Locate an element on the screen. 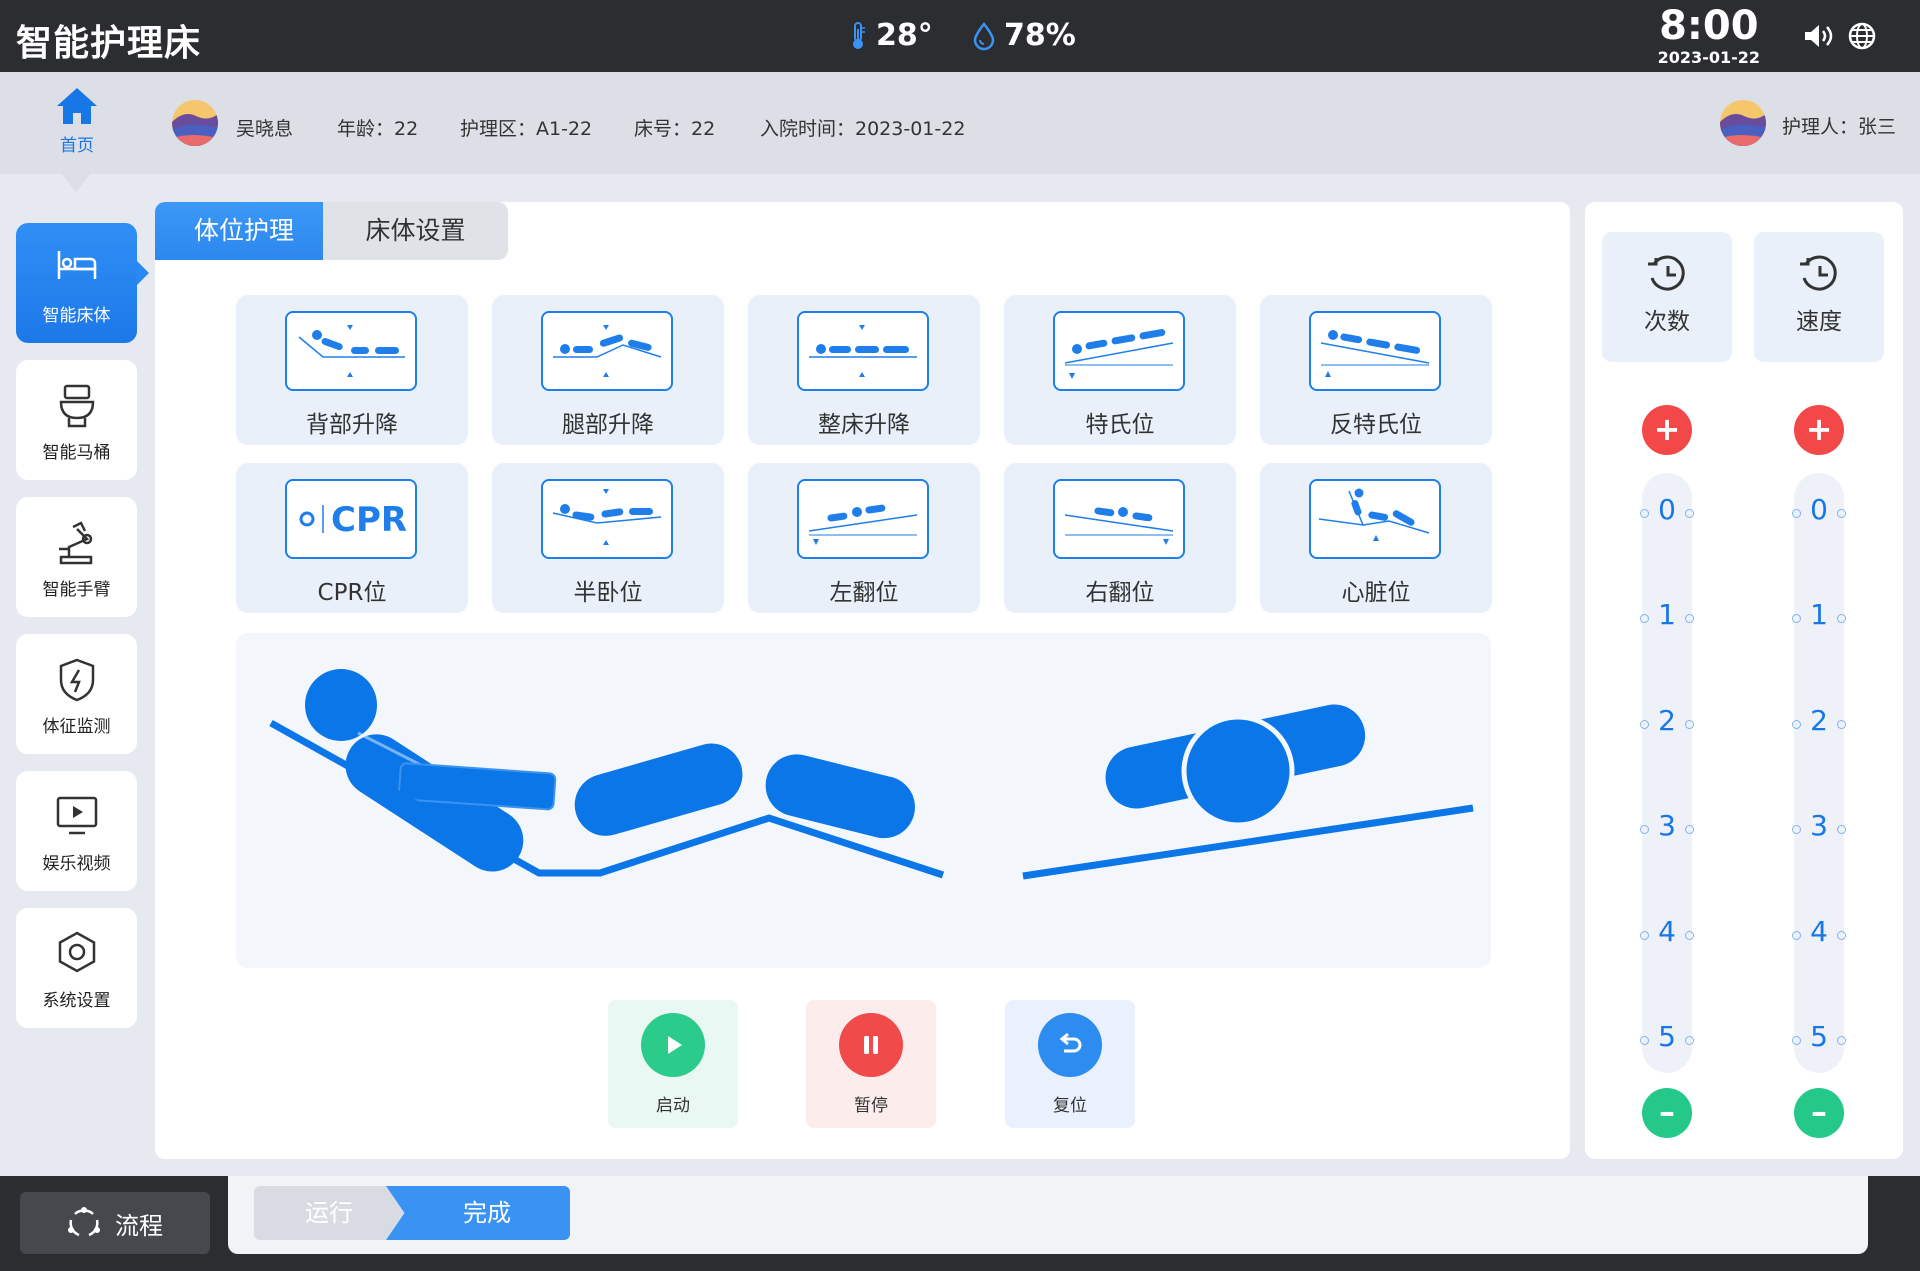  position-back-lift: 背部升降 is located at coordinates (352, 370).